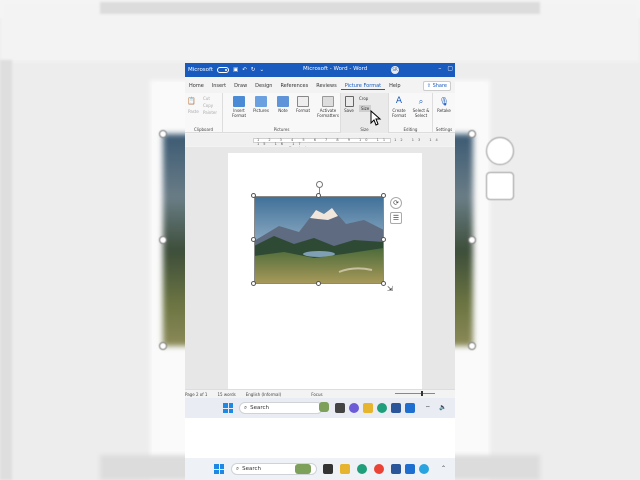 The width and height of the screenshot is (640, 480). What do you see at coordinates (6, 270) in the screenshot?
I see `background-left-ruler` at bounding box center [6, 270].